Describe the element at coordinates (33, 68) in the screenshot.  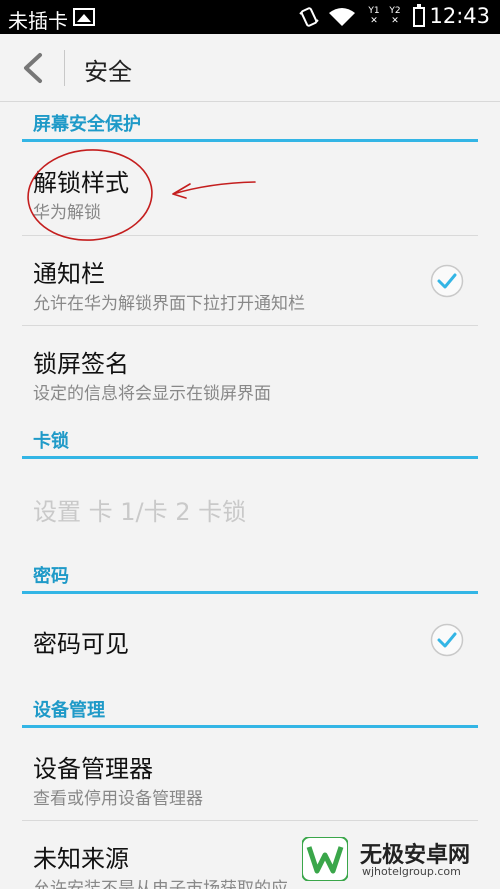
I see `back-icon` at that location.